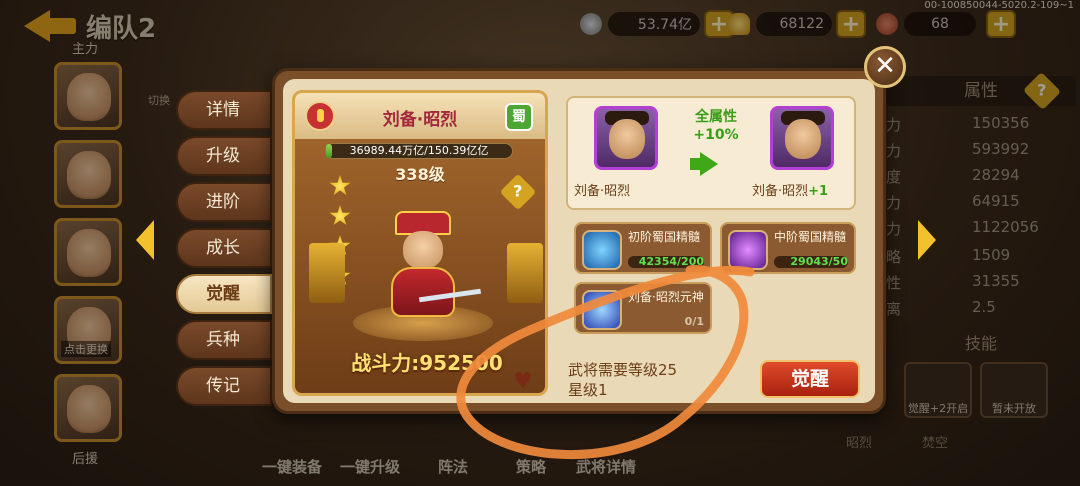 The height and width of the screenshot is (486, 1080). Describe the element at coordinates (224, 156) in the screenshot. I see `tab-upgrade: 升级` at that location.